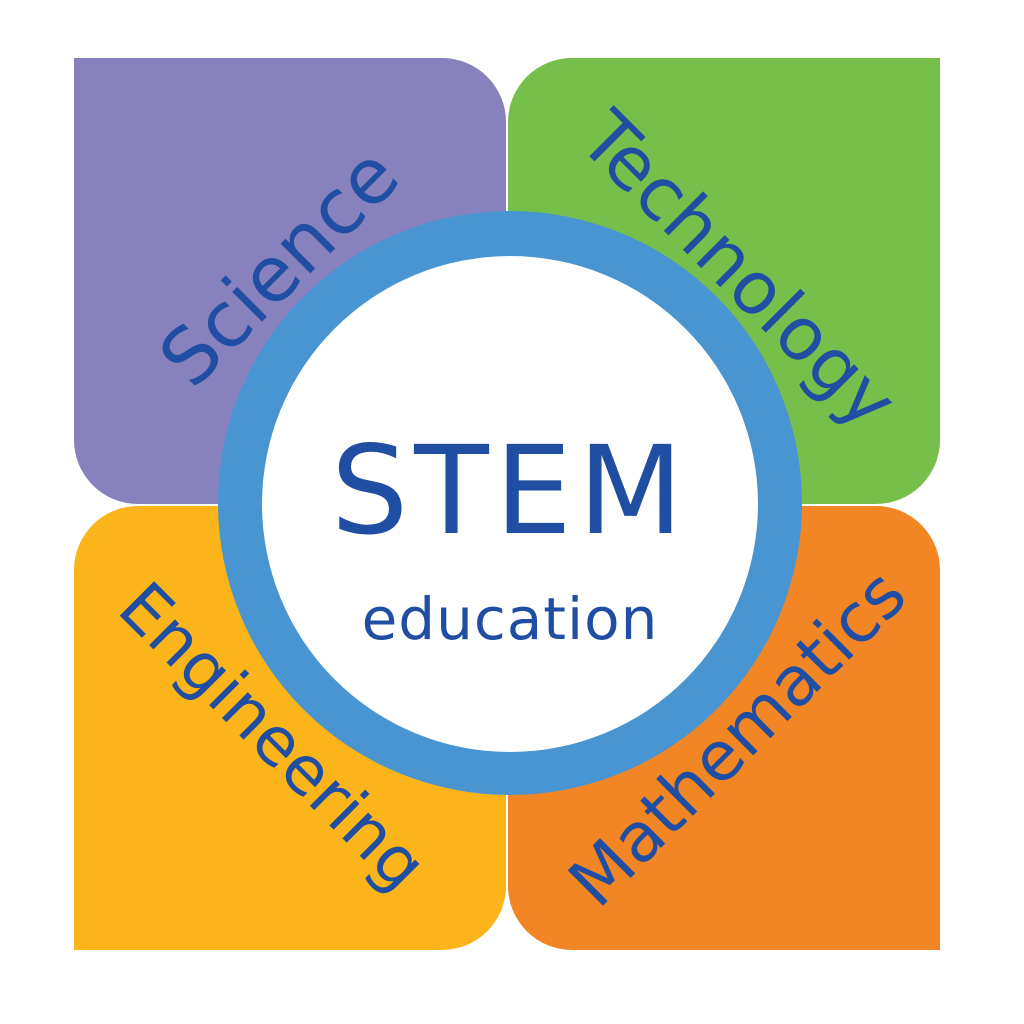 This screenshot has width=1024, height=1024. I want to click on hub-subtitle: education, so click(510, 619).